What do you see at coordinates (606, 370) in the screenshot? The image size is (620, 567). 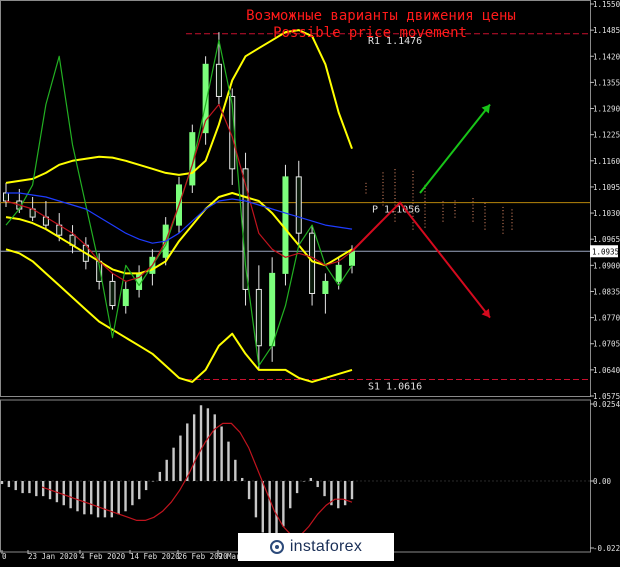 I see `y-tick-label: 1.0640` at bounding box center [606, 370].